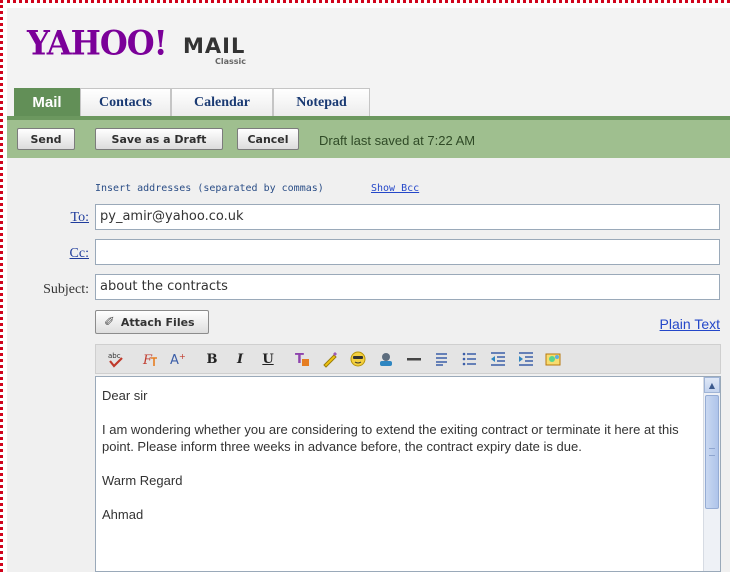 The width and height of the screenshot is (730, 572). I want to click on body-line: Warm Regard, so click(142, 480).